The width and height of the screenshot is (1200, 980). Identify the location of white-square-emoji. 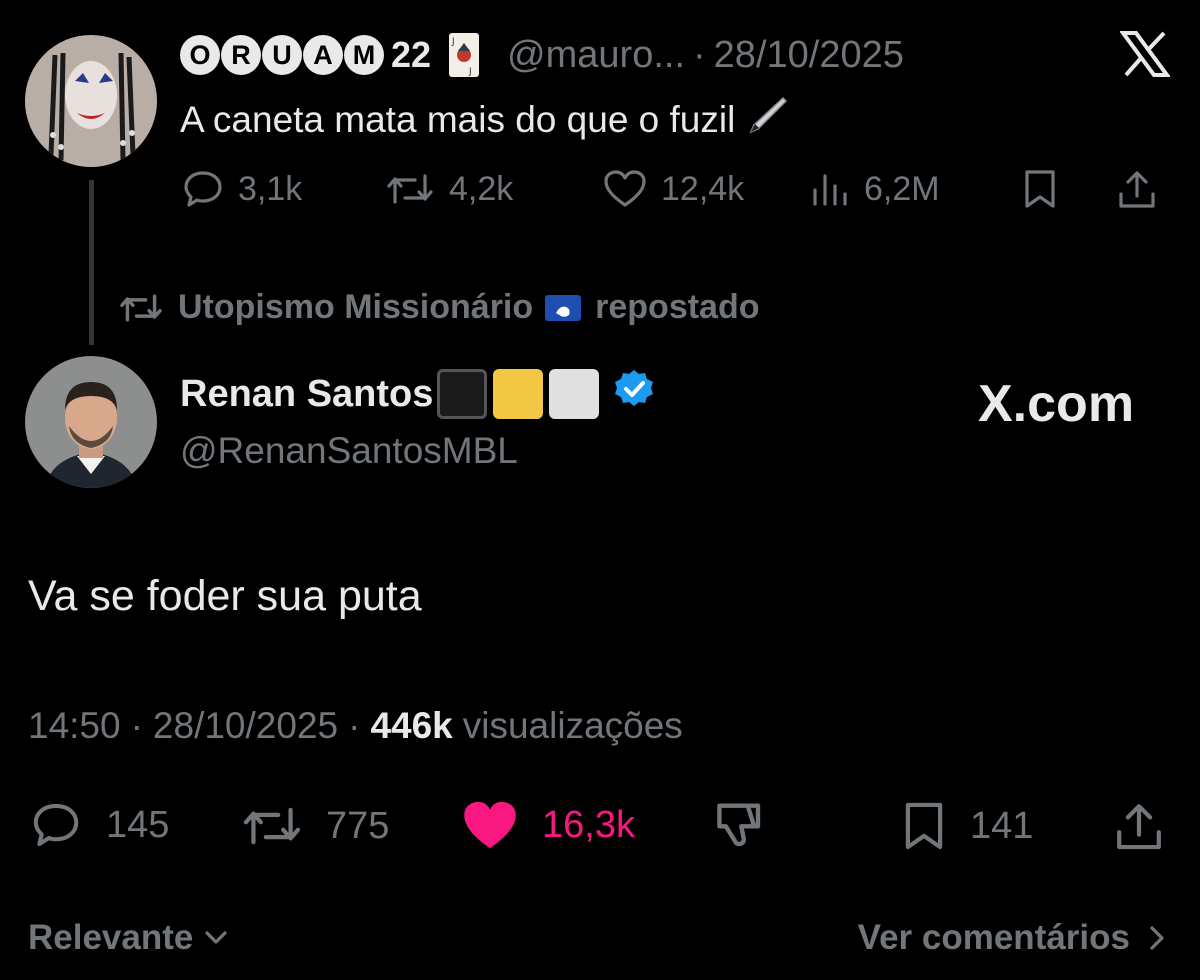
(574, 394).